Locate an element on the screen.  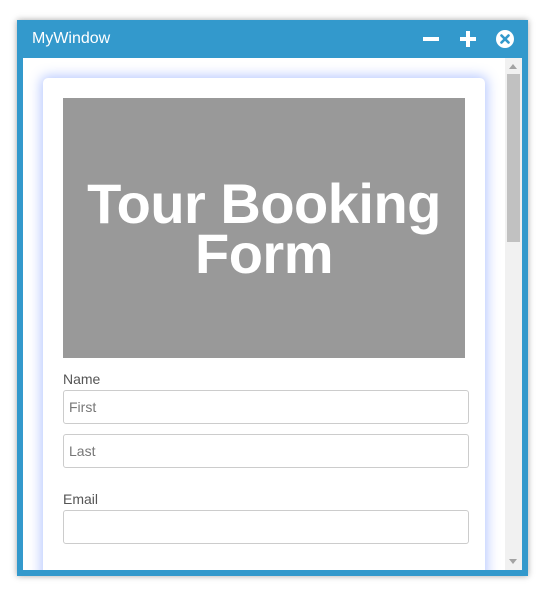
maximize-button is located at coordinates (468, 39).